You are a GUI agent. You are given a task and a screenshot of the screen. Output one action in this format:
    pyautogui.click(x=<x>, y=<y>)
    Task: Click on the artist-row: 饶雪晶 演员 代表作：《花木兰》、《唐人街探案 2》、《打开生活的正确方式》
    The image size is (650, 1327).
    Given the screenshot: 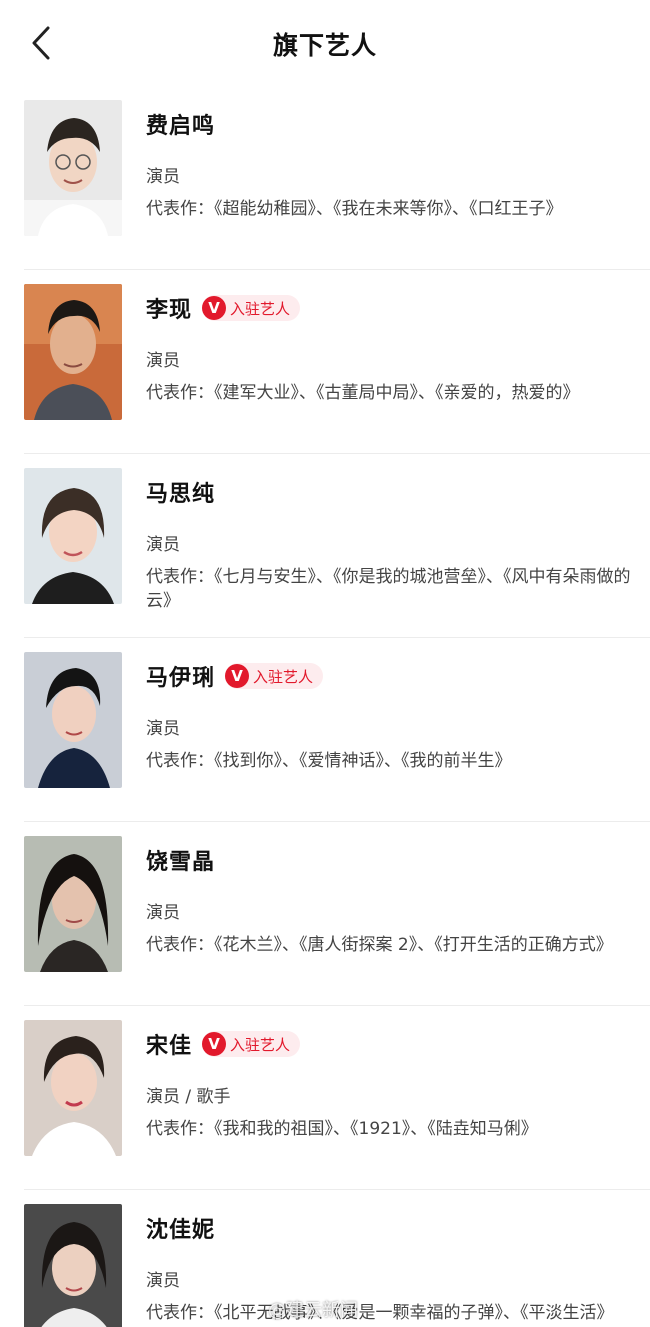 What is the action you would take?
    pyautogui.click(x=337, y=914)
    